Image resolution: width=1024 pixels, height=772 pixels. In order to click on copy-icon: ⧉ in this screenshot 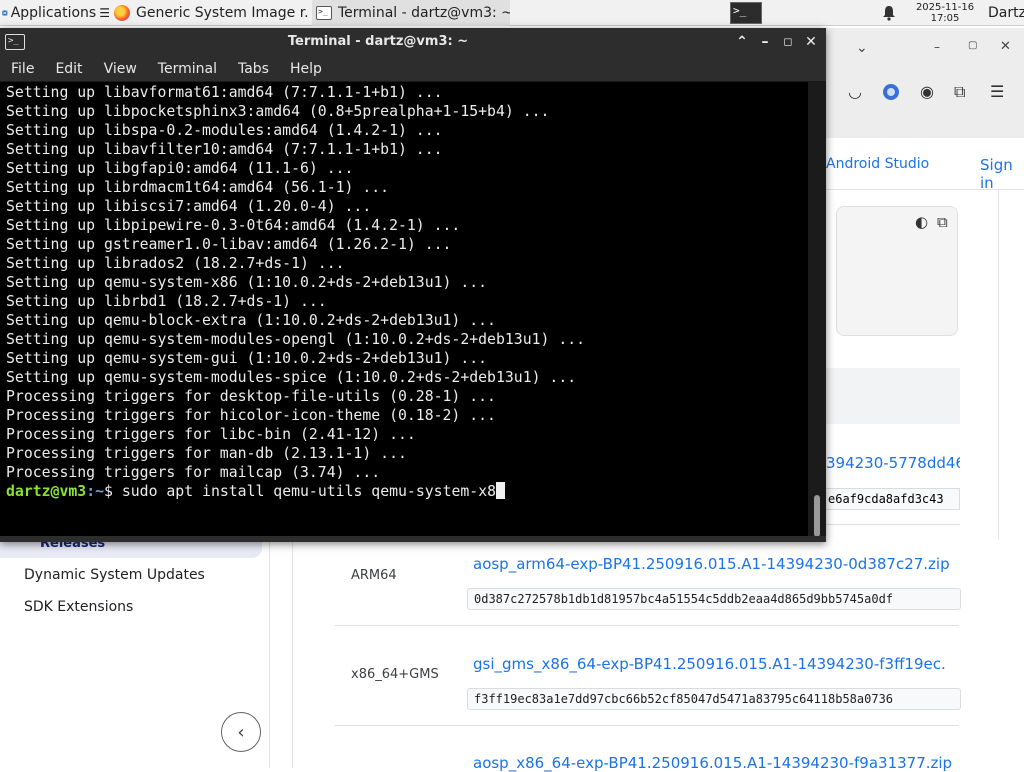, I will do `click(942, 222)`.